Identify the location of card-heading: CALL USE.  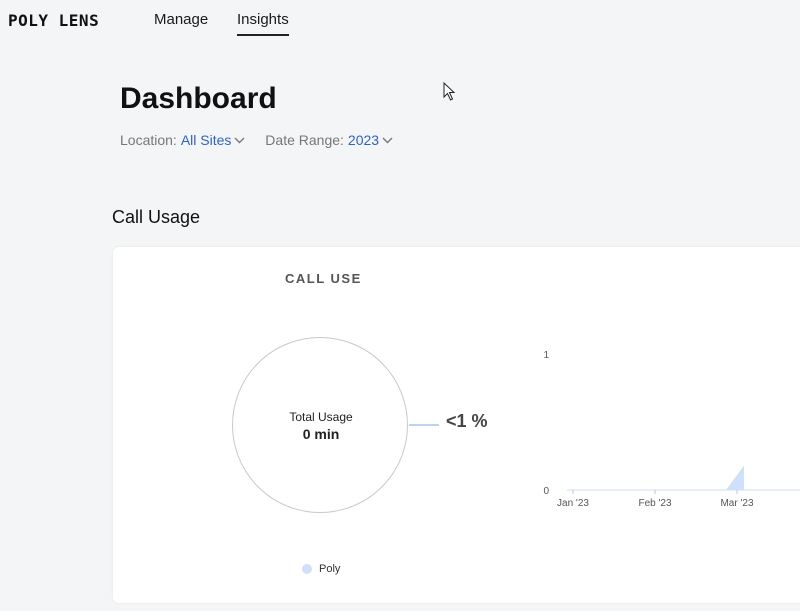
(323, 278).